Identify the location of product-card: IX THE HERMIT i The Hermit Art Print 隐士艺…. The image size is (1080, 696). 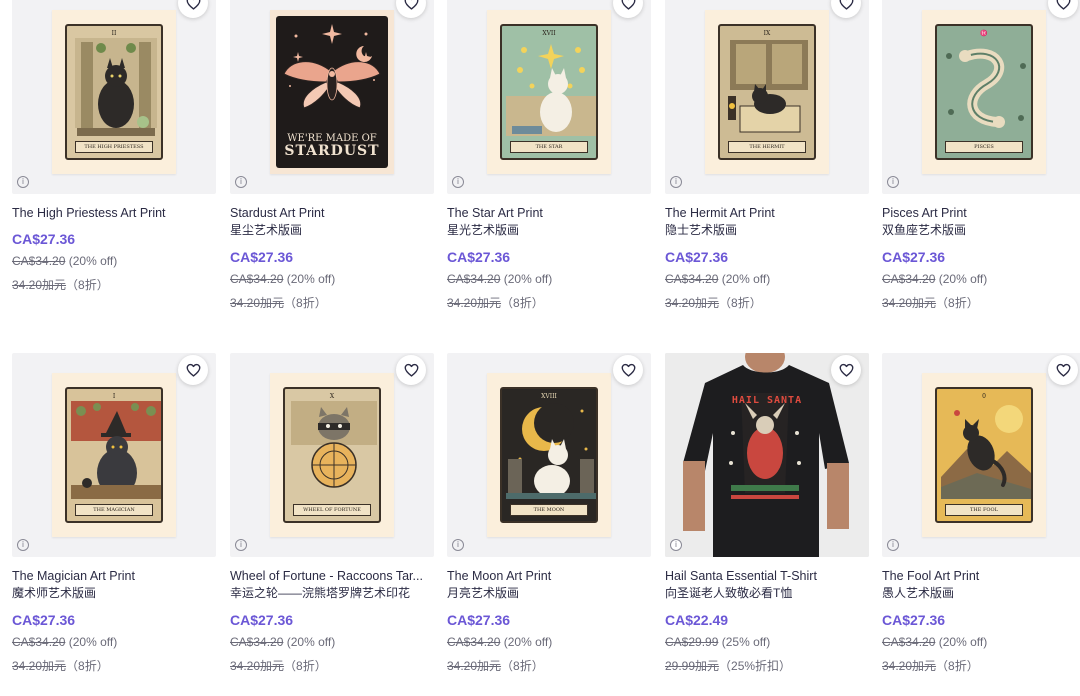
(767, 155).